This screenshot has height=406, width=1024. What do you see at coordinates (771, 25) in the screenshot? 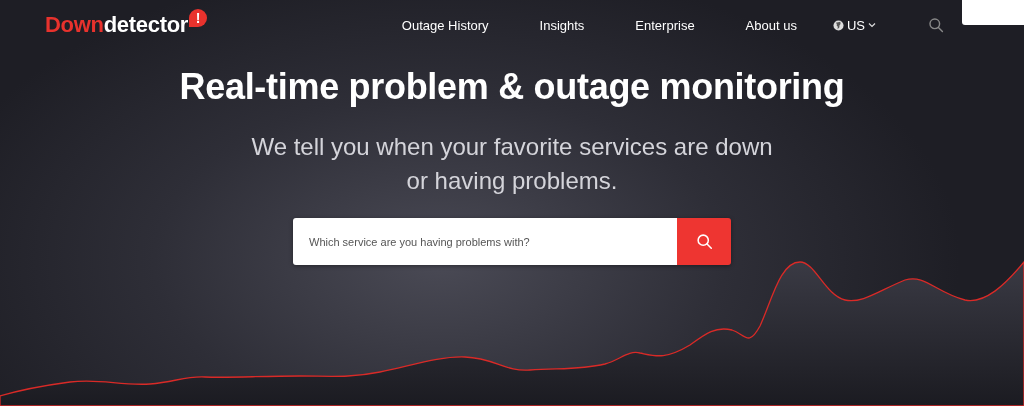
I see `nav-link: About us` at bounding box center [771, 25].